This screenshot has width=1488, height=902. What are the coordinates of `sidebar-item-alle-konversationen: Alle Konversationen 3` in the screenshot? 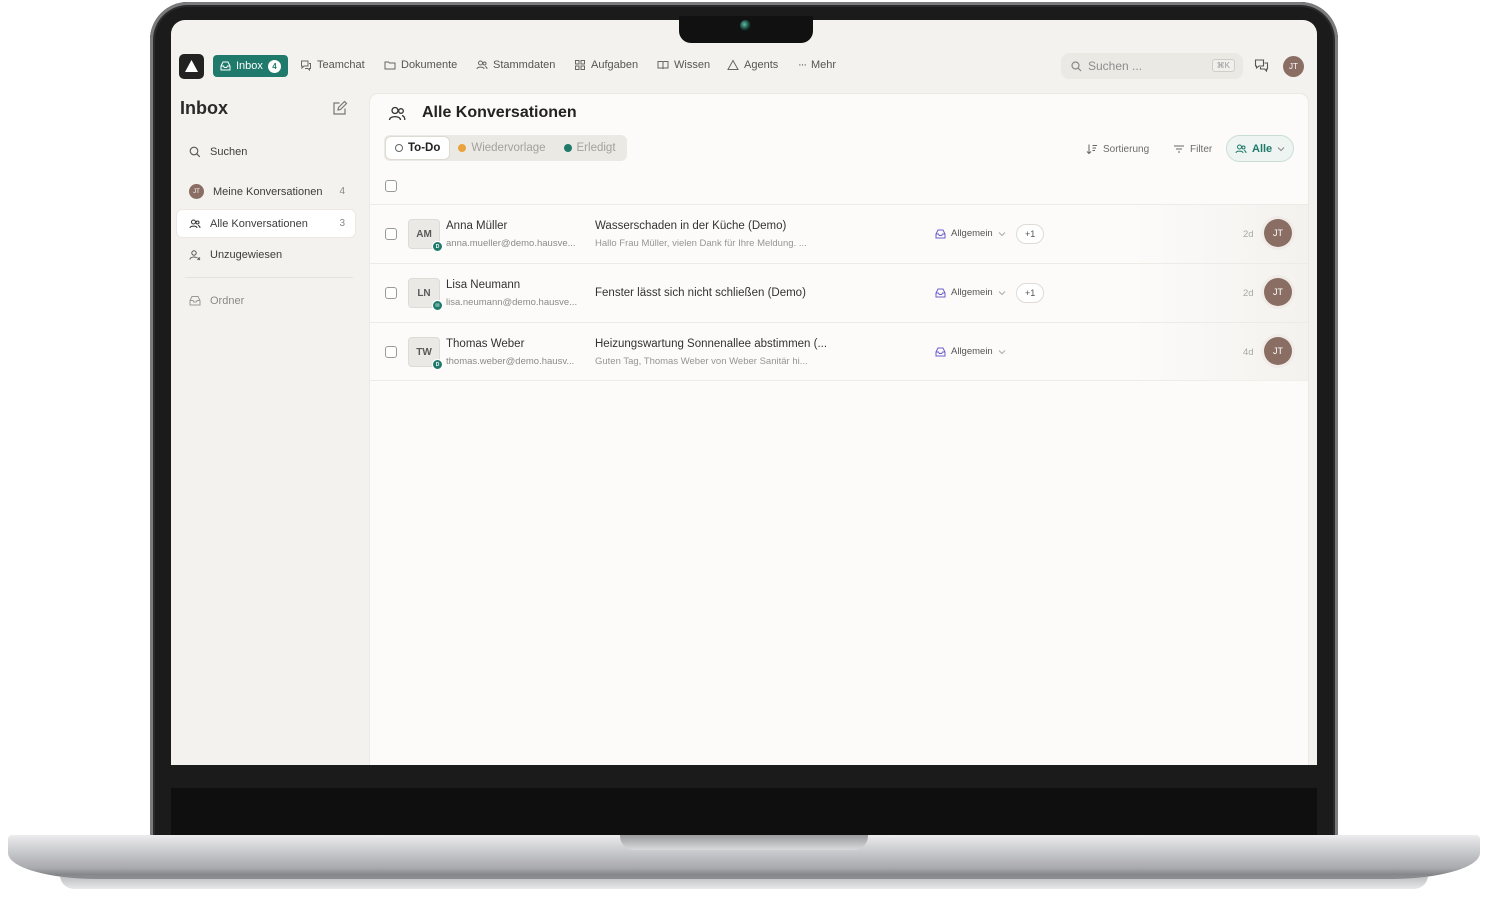 It's located at (266, 223).